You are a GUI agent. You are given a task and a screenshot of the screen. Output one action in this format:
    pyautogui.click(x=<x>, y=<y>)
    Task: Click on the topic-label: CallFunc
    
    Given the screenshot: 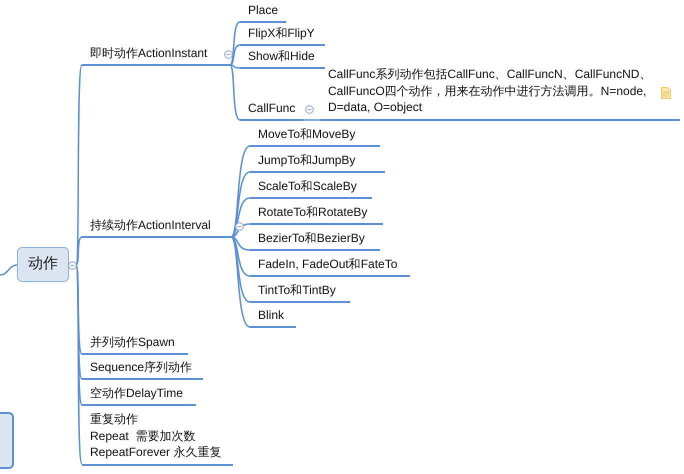 What is the action you would take?
    pyautogui.click(x=271, y=109)
    